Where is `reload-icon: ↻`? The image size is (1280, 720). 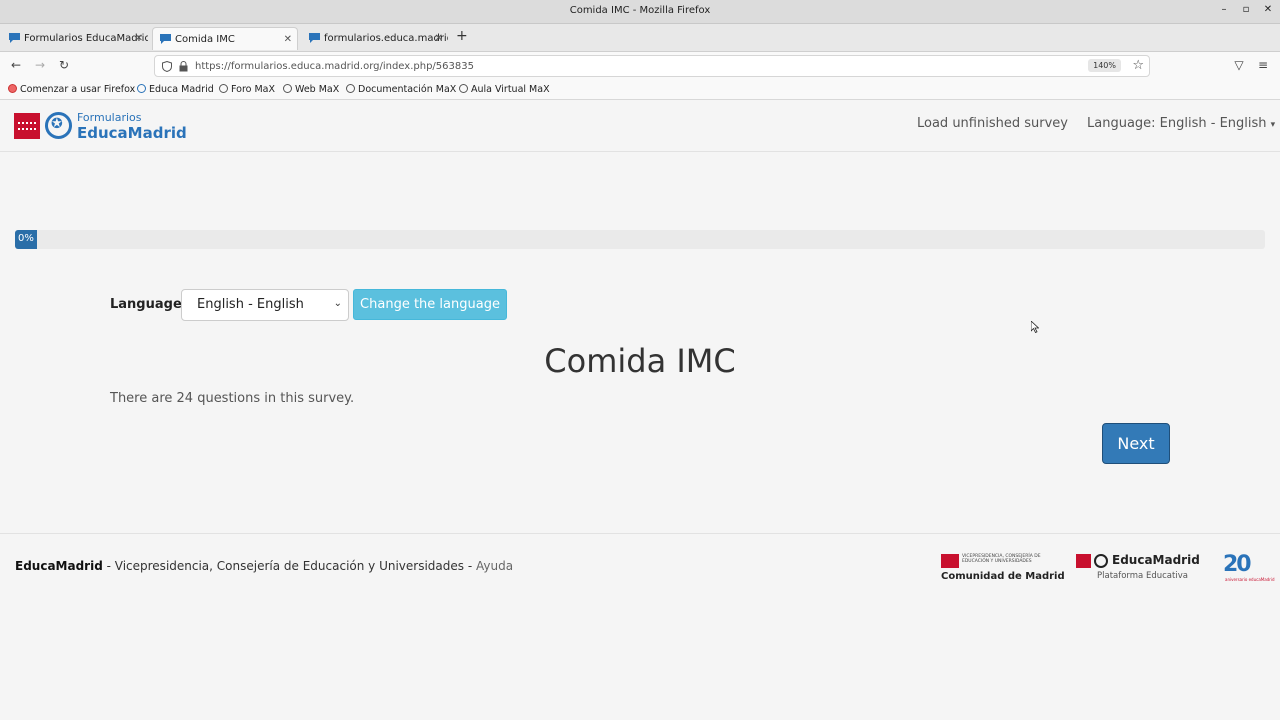 reload-icon: ↻ is located at coordinates (64, 65).